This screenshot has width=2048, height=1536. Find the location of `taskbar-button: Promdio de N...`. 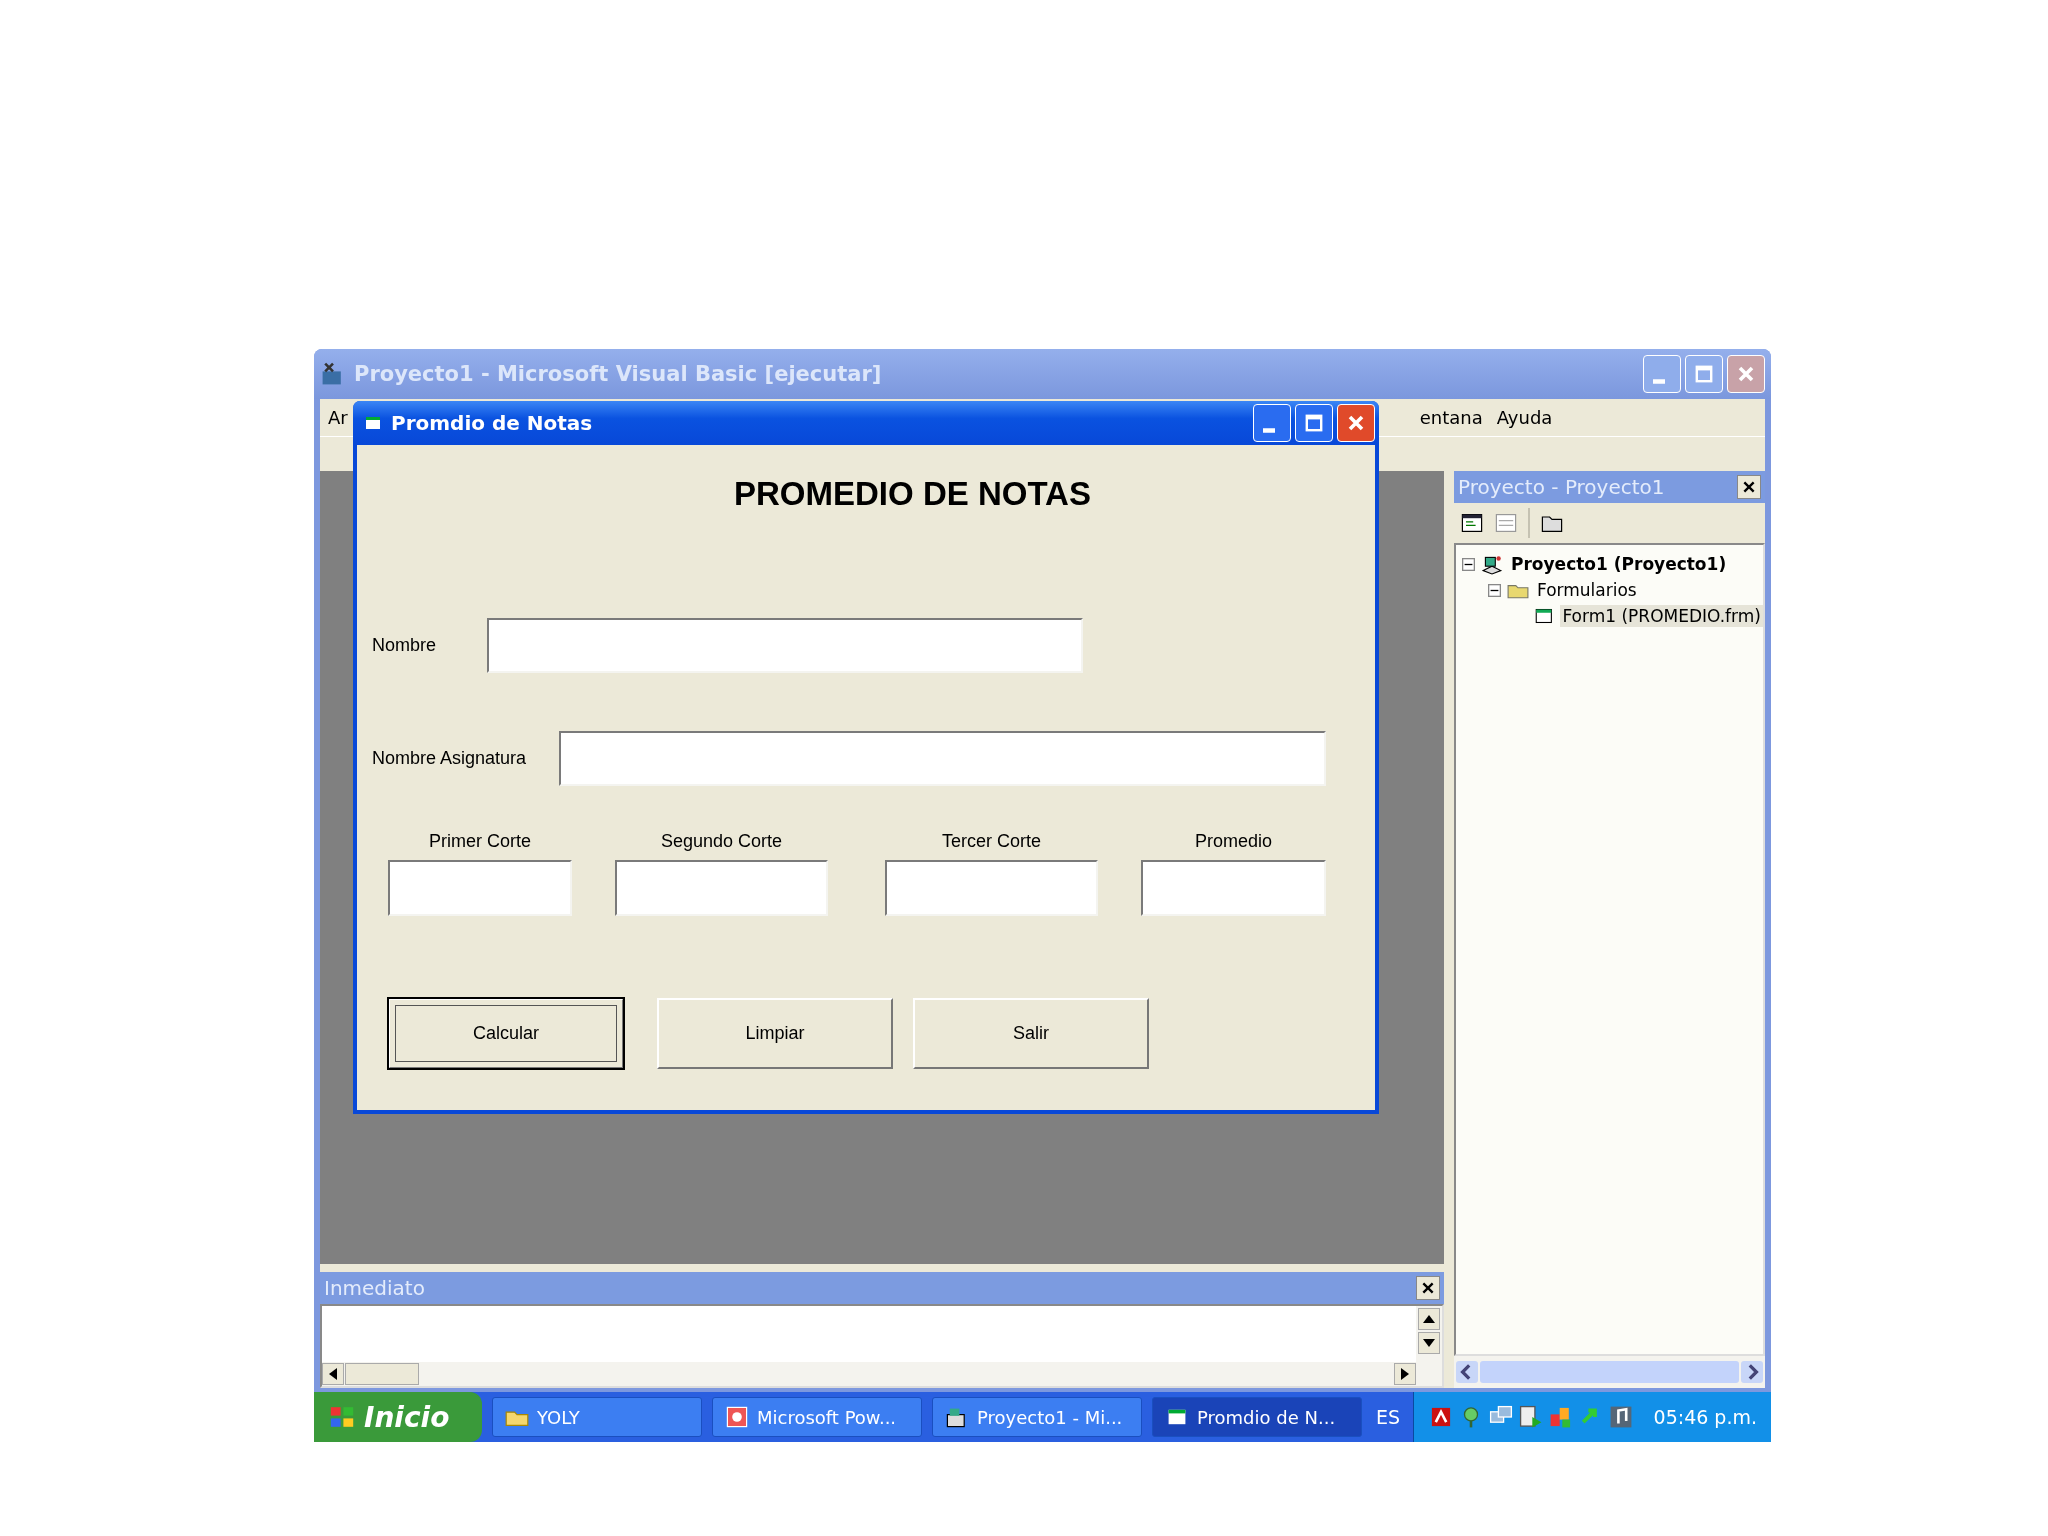

taskbar-button: Promdio de N... is located at coordinates (1257, 1417).